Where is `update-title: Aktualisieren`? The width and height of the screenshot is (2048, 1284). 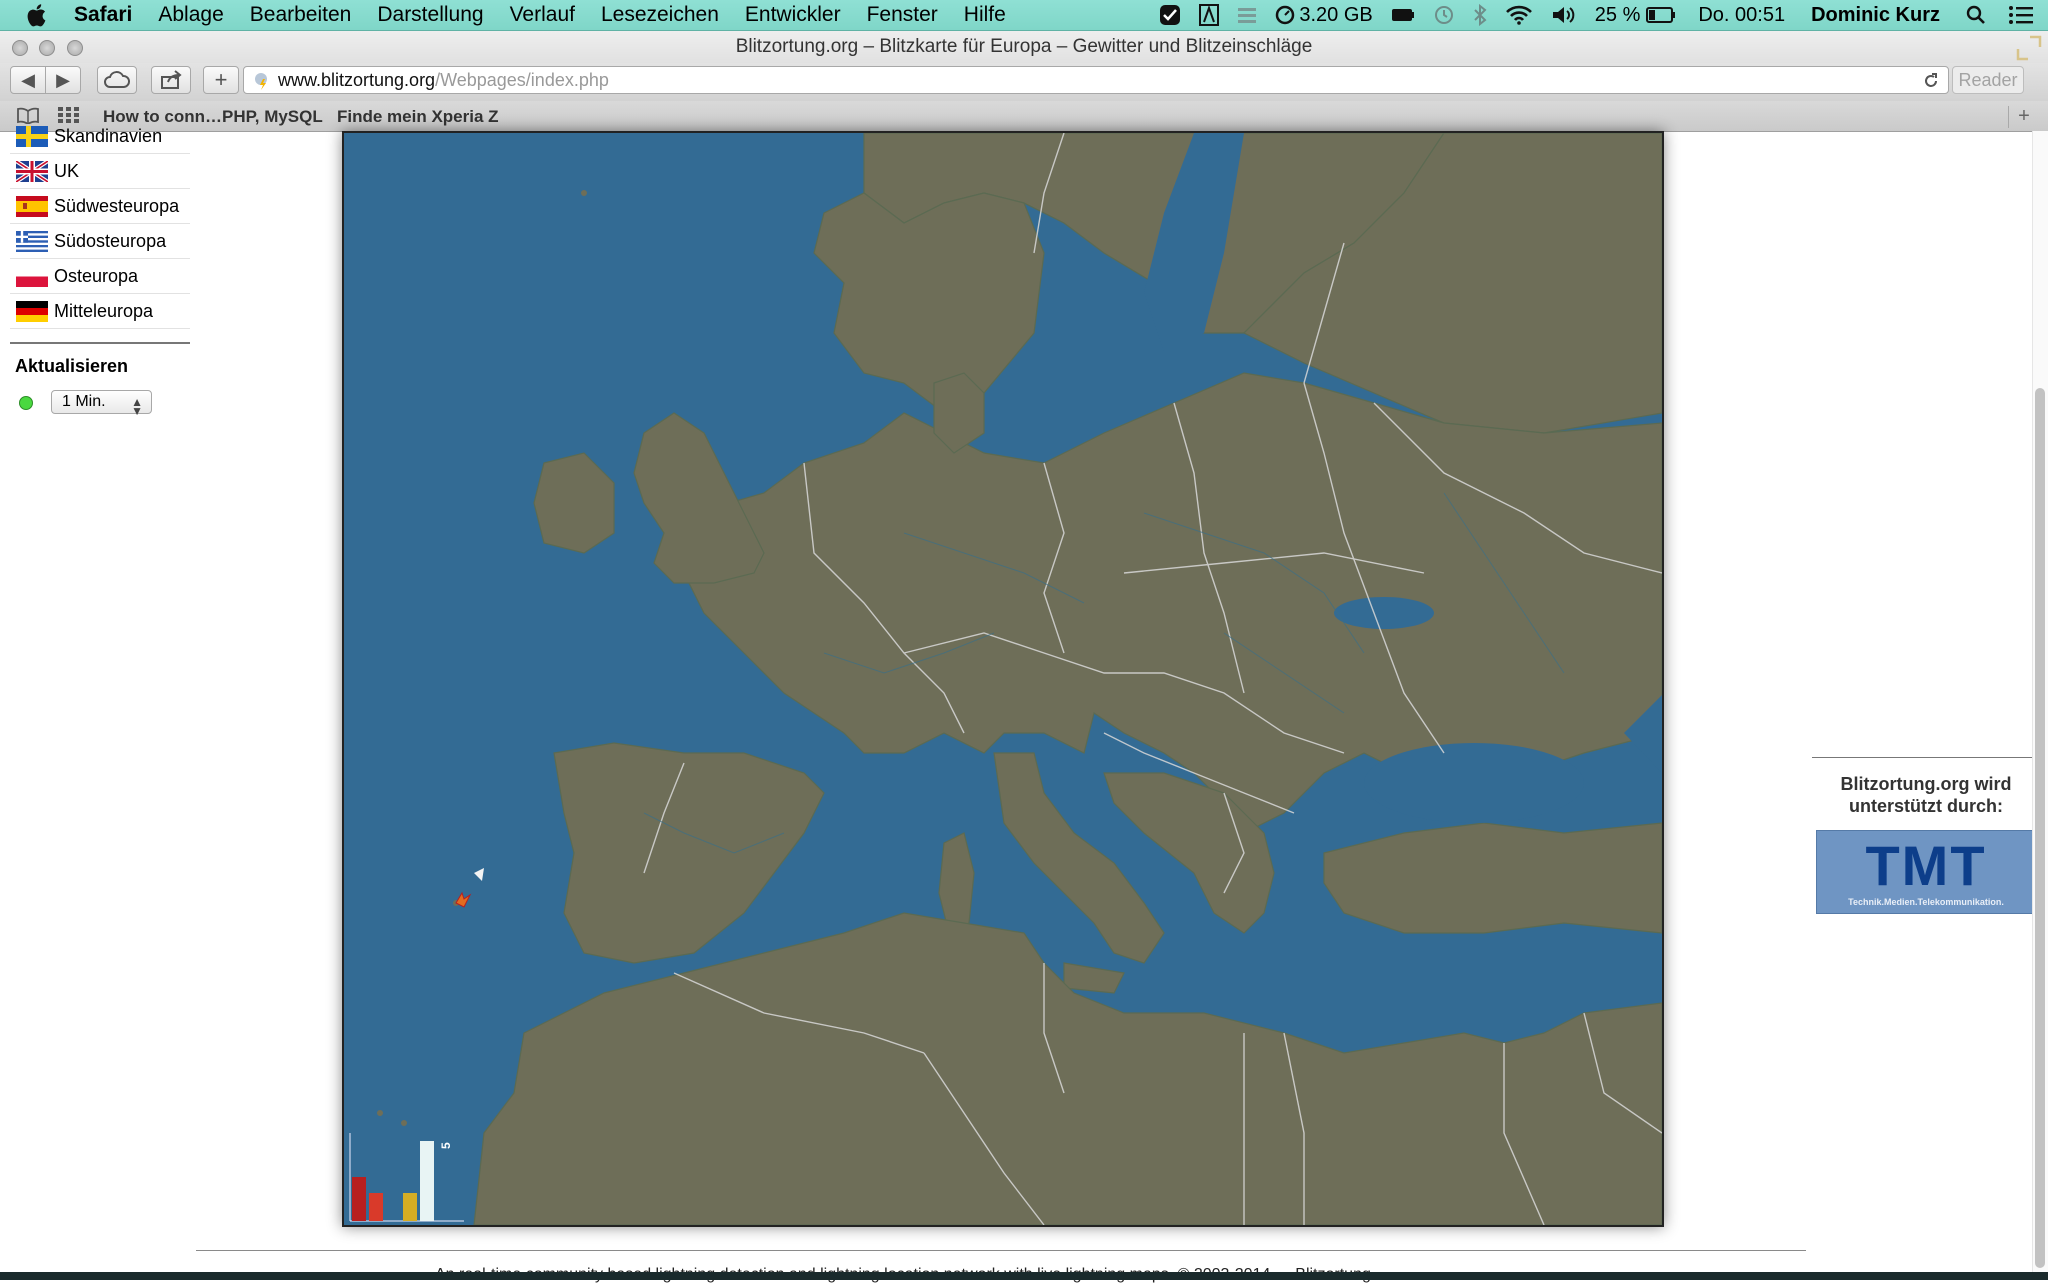
update-title: Aktualisieren is located at coordinates (72, 366).